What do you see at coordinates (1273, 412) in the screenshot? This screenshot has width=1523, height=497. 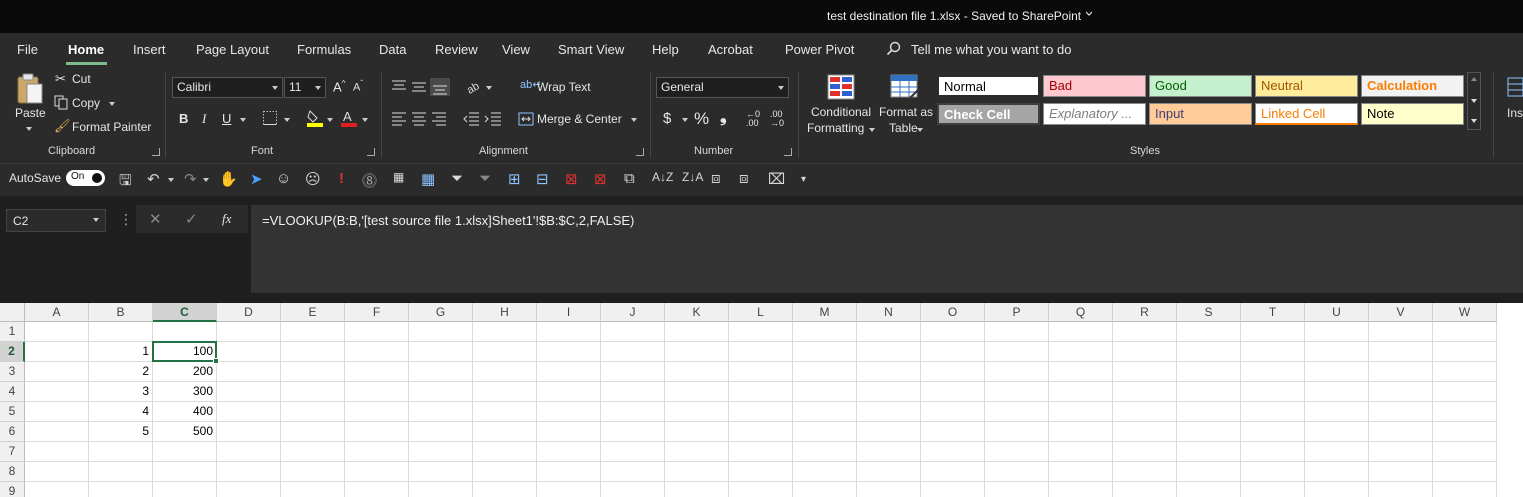 I see `cell-t5` at bounding box center [1273, 412].